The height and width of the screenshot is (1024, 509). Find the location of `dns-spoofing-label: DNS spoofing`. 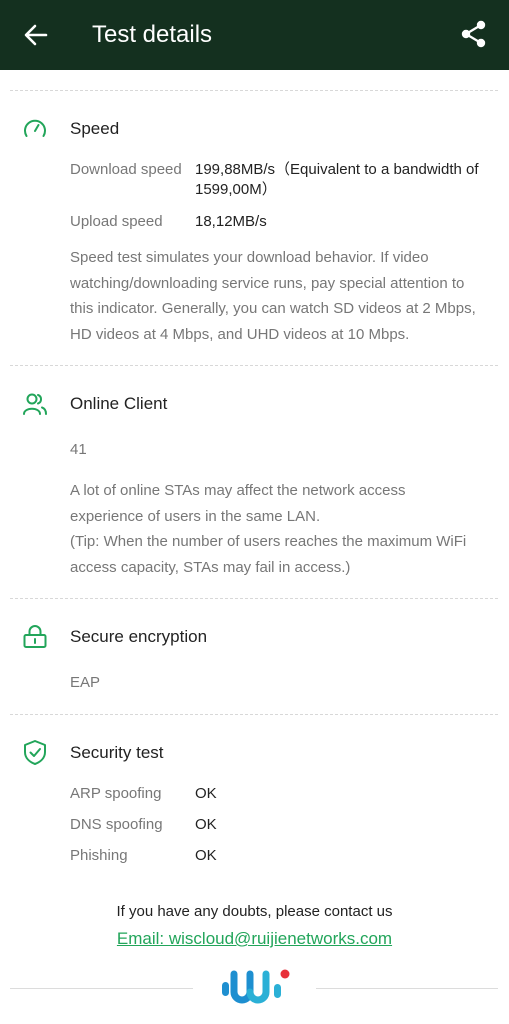

dns-spoofing-label: DNS spoofing is located at coordinates (116, 824).